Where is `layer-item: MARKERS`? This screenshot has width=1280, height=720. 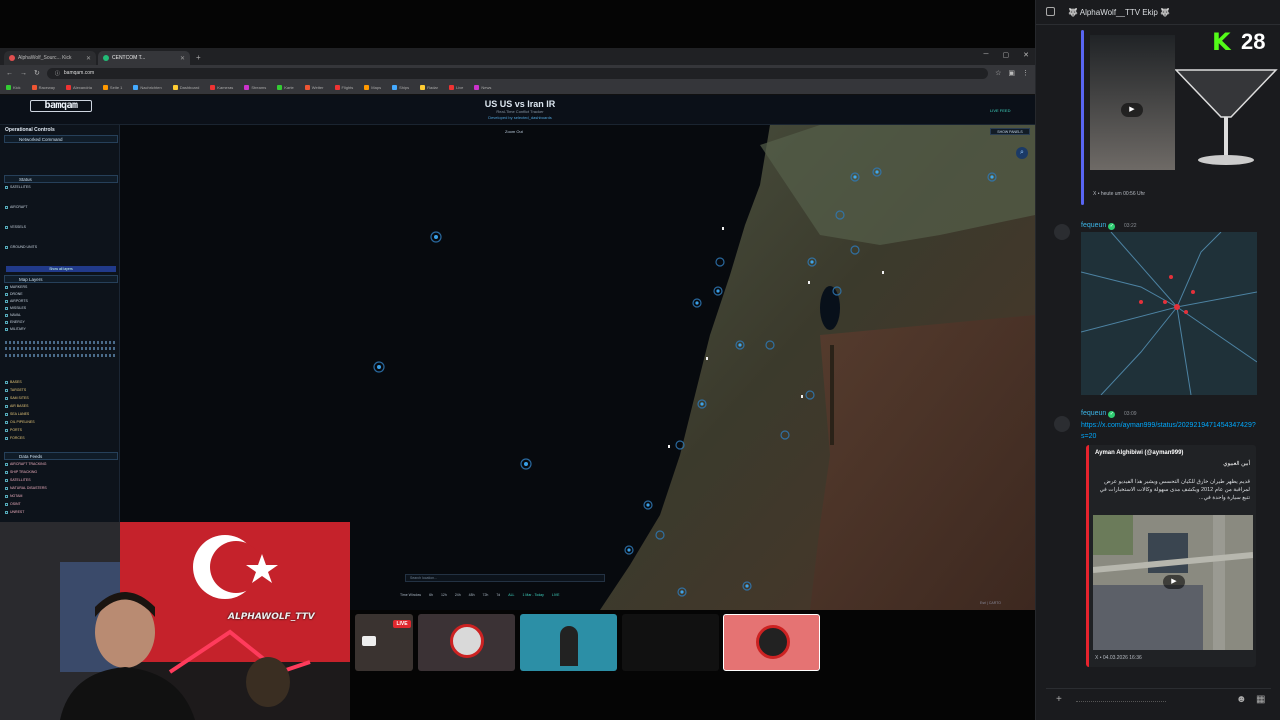
layer-item: MARKERS is located at coordinates (16, 287).